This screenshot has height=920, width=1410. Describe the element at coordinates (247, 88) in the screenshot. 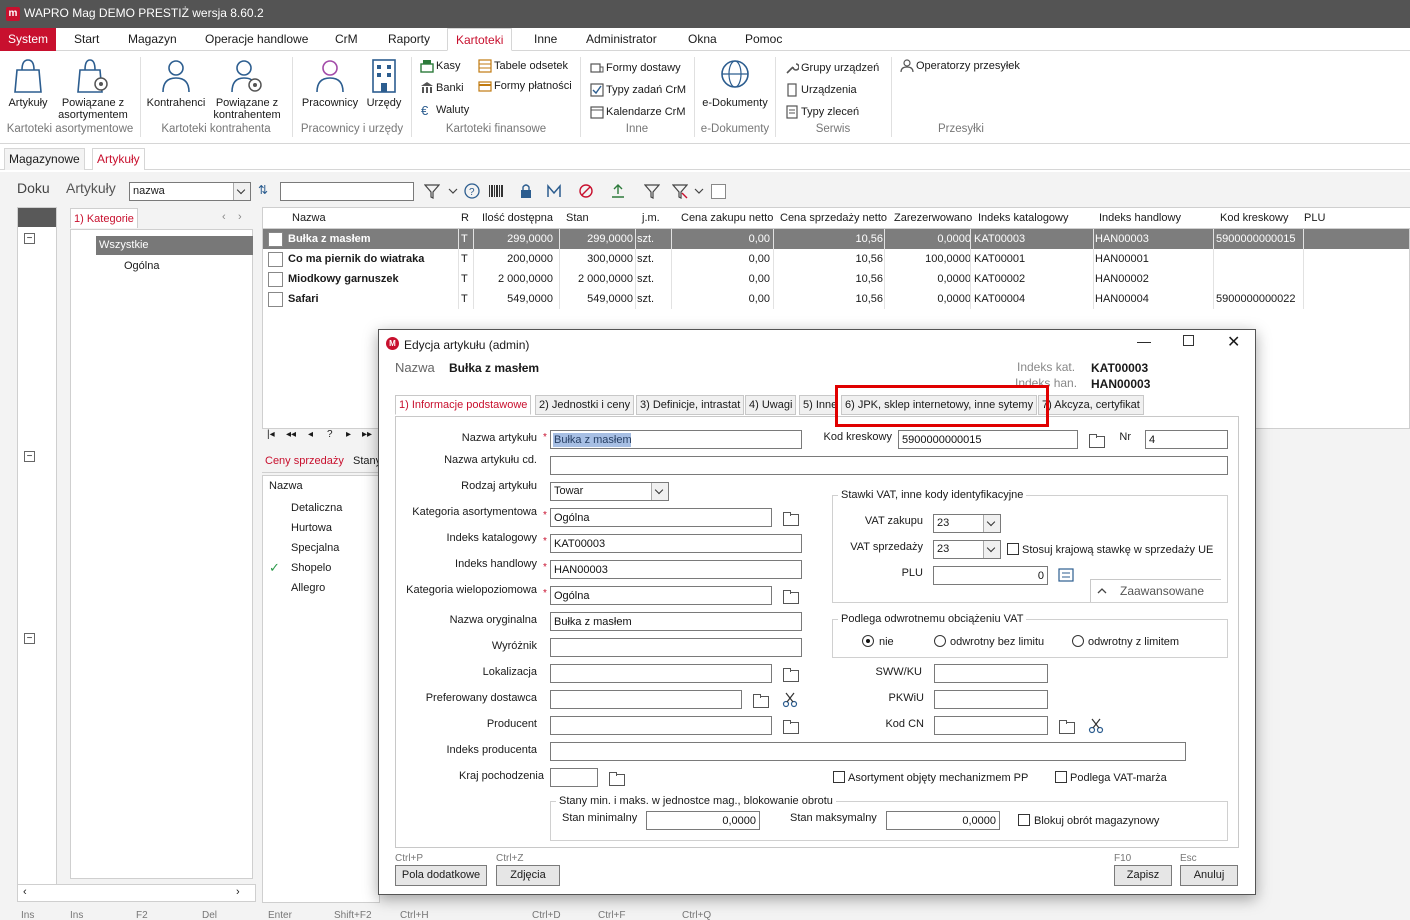

I see `powiazane-kontrahentem-button: Powiązane z kontrahentem` at that location.